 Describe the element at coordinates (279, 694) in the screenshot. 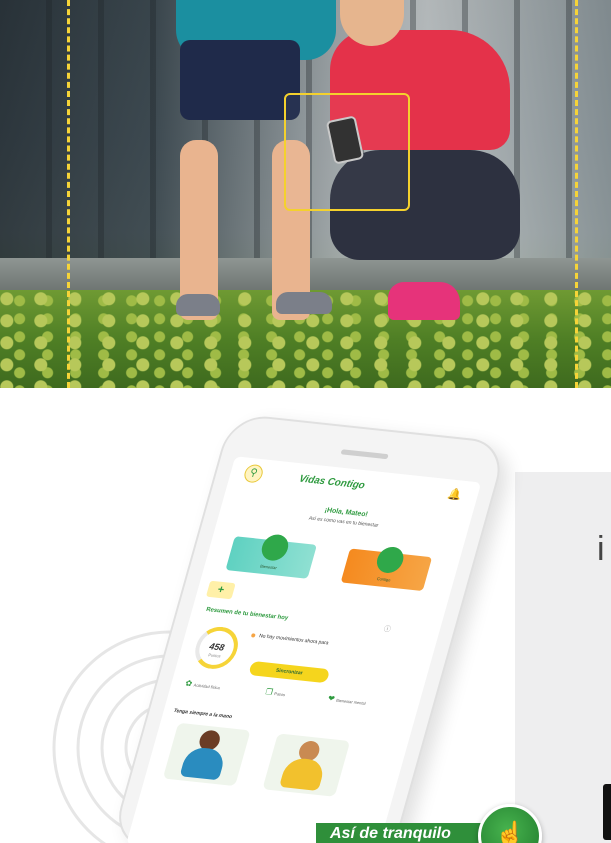

I see `metric-label: Pasos` at that location.